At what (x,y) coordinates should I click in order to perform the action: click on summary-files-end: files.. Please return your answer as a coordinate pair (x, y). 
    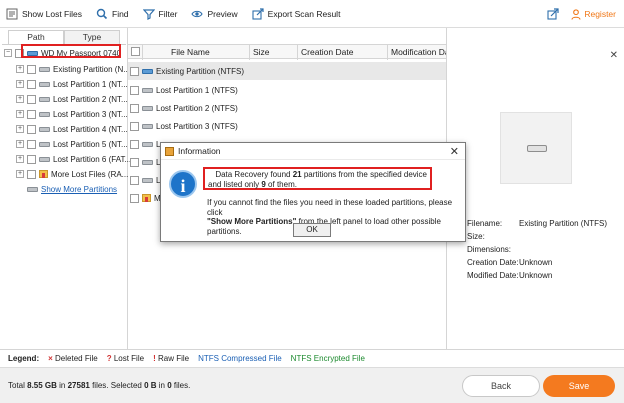
    Looking at the image, I should click on (181, 385).